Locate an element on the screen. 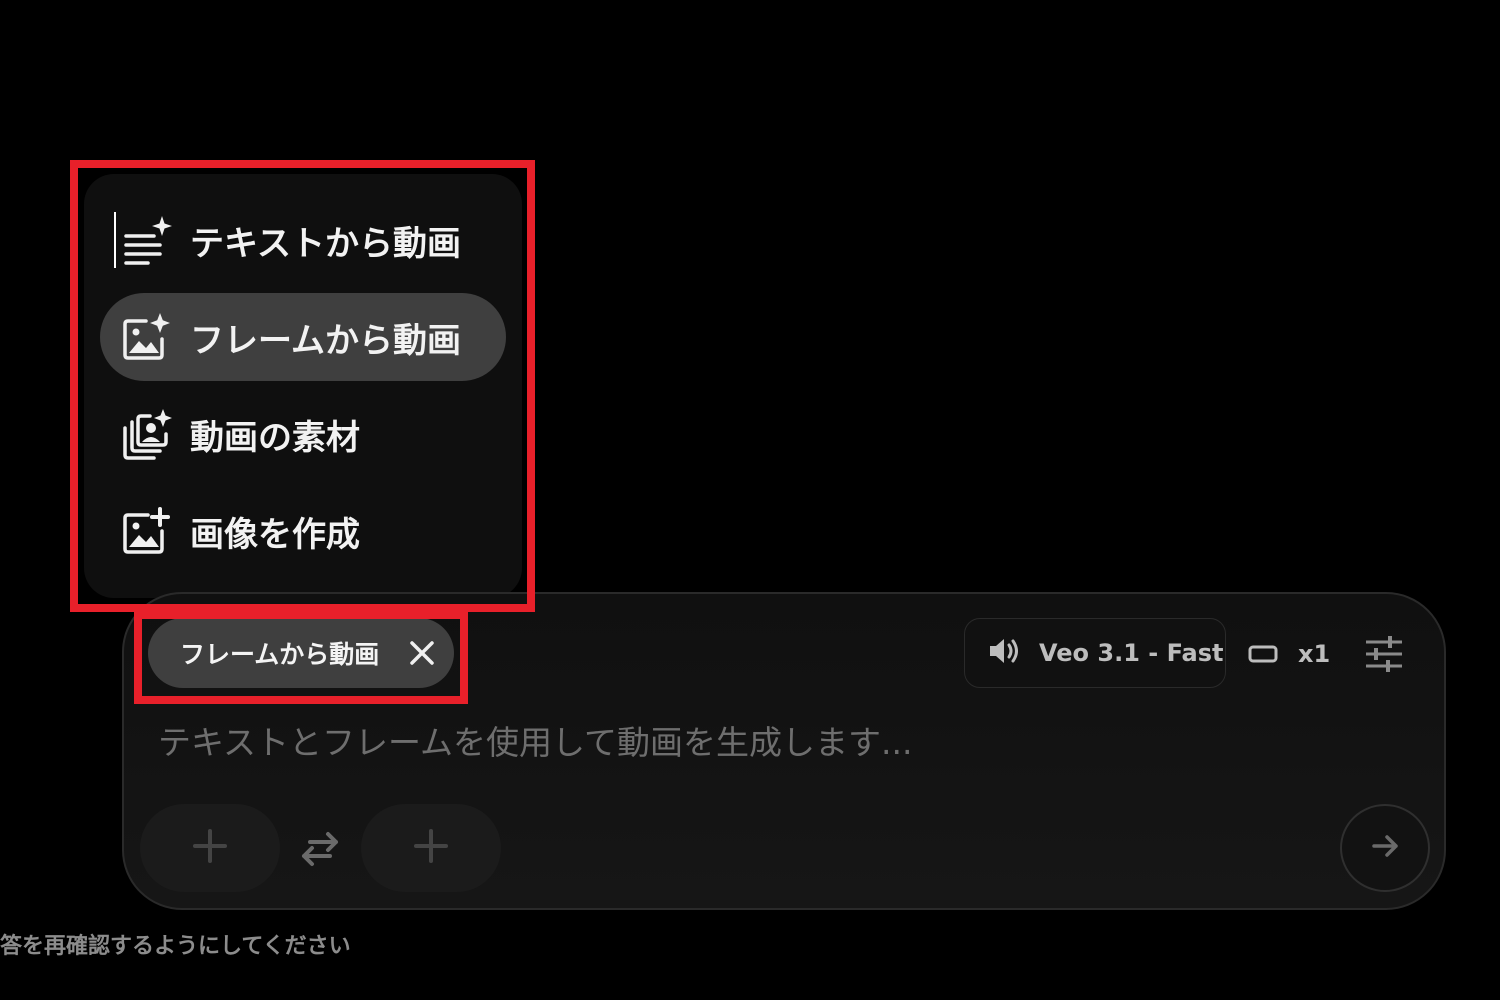 The height and width of the screenshot is (1000, 1500). model-selector-button: Veo 3.1 - Fast is located at coordinates (1095, 653).